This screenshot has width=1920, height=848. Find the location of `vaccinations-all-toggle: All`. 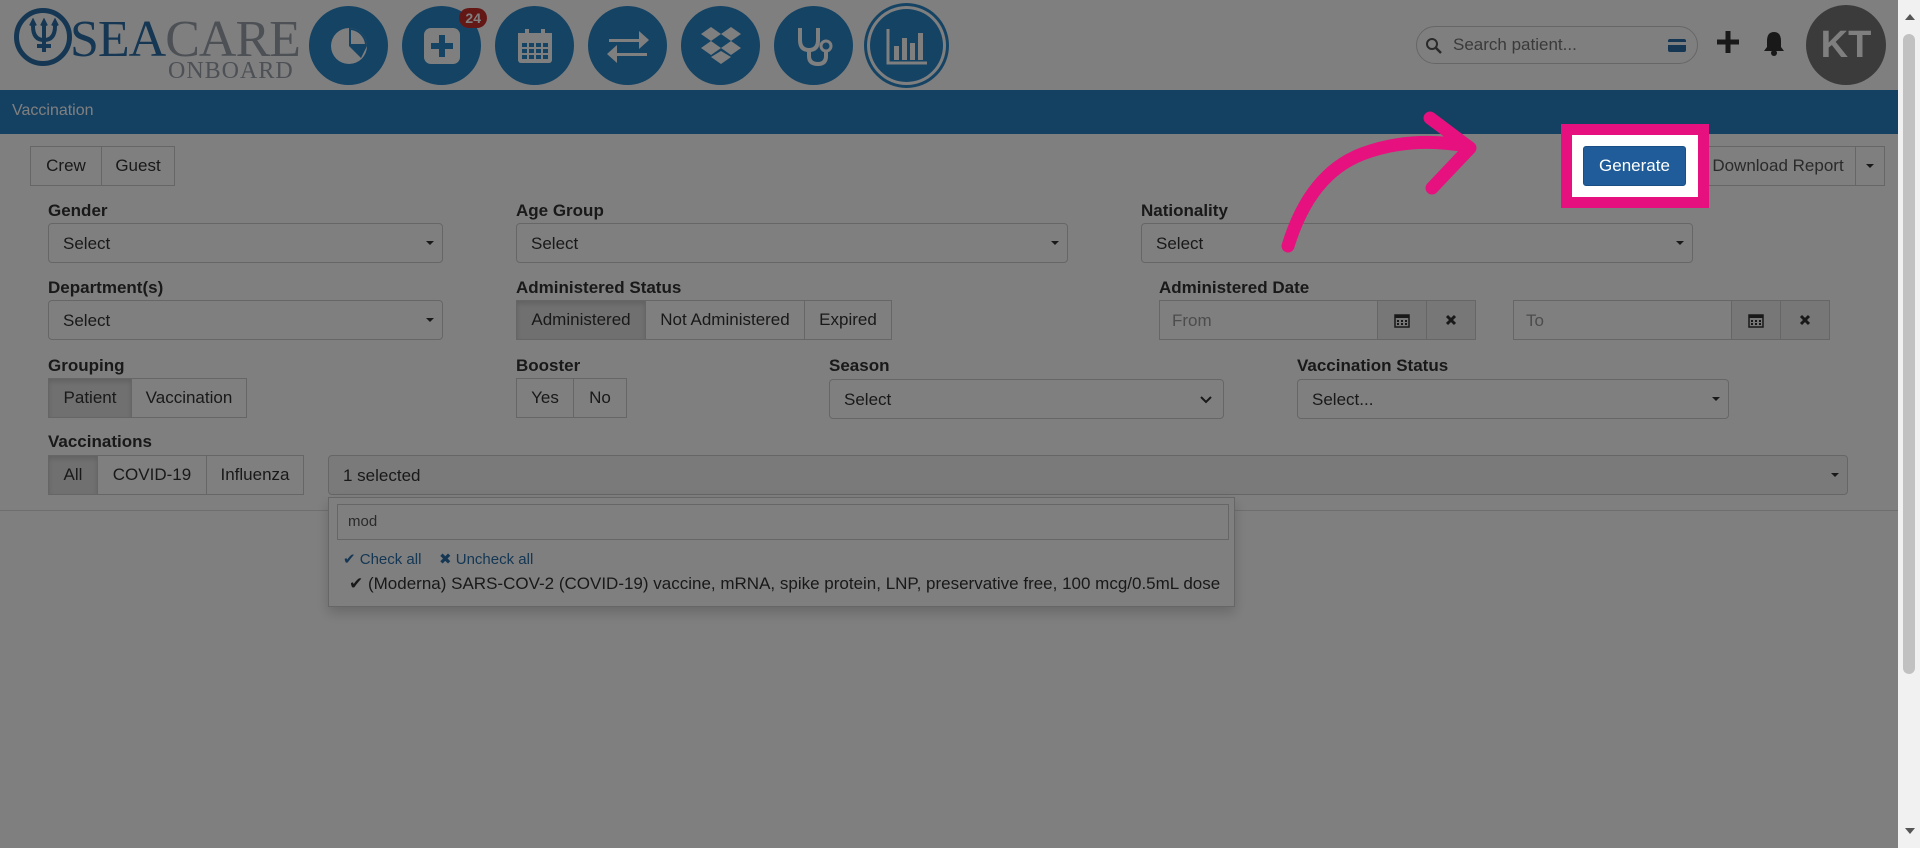

vaccinations-all-toggle: All is located at coordinates (73, 475).